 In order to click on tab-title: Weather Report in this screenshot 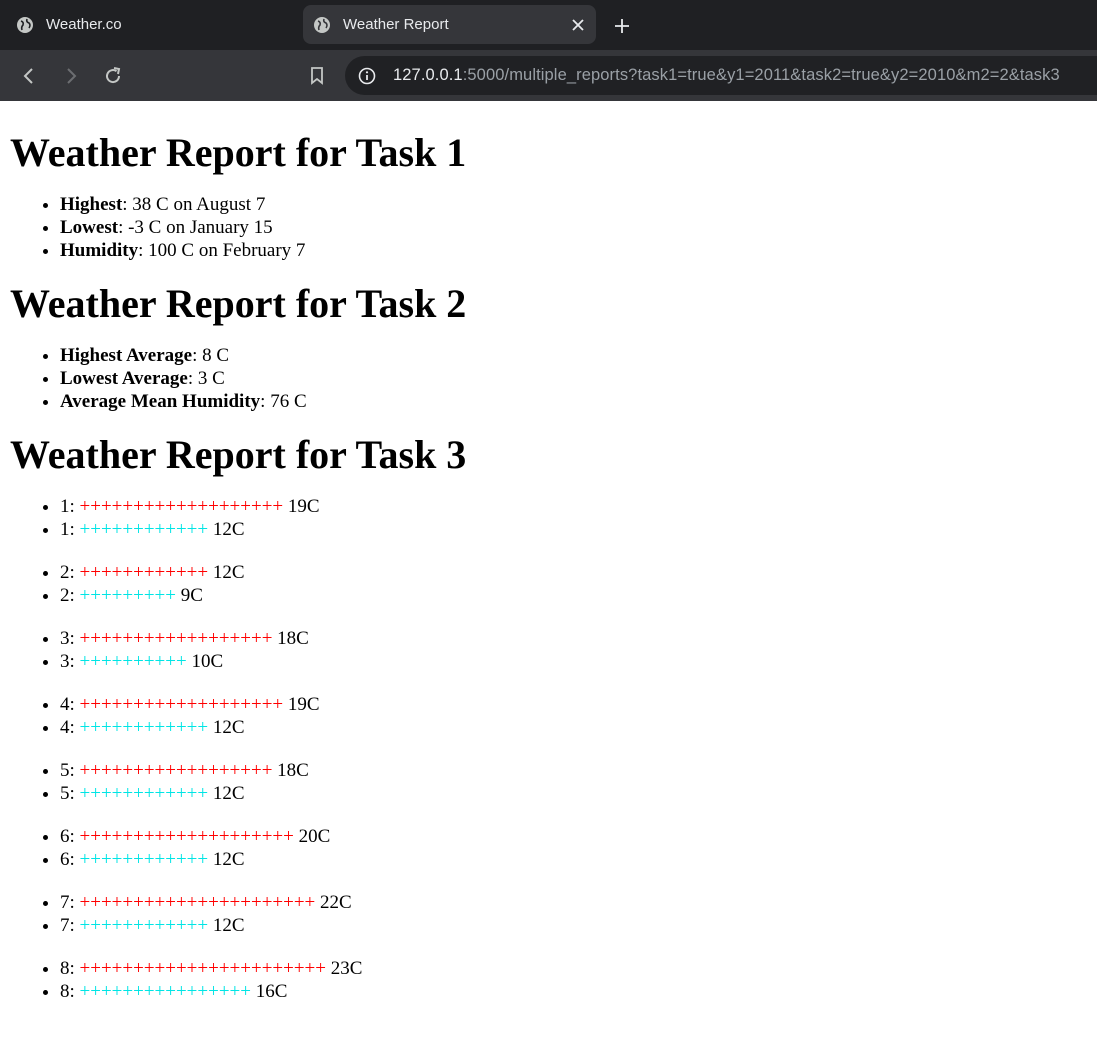, I will do `click(396, 24)`.